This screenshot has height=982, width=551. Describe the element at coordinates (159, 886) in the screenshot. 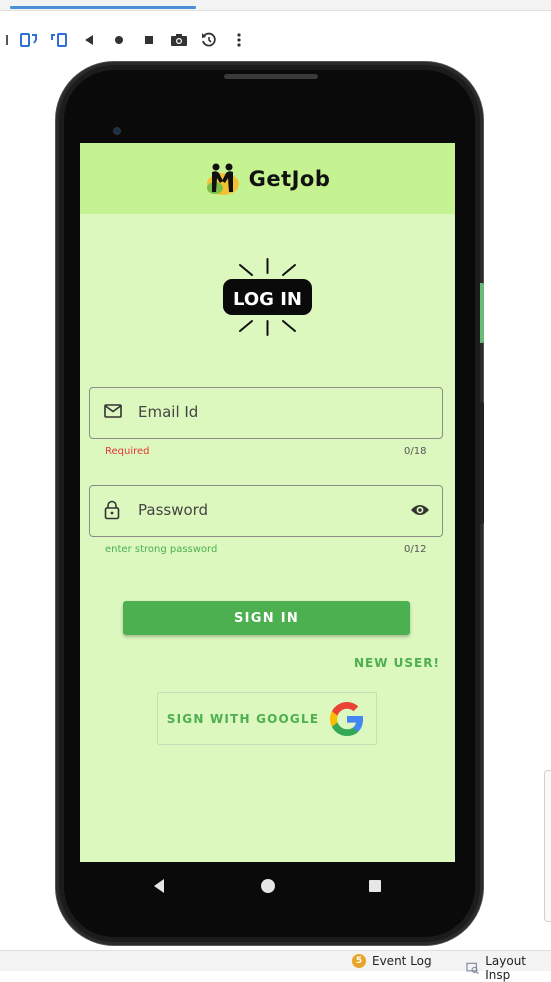

I see `nav-back-icon` at that location.